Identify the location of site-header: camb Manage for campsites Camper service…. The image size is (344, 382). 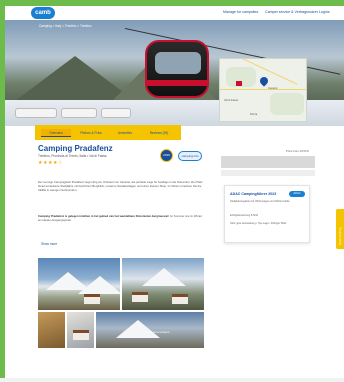
(174, 13).